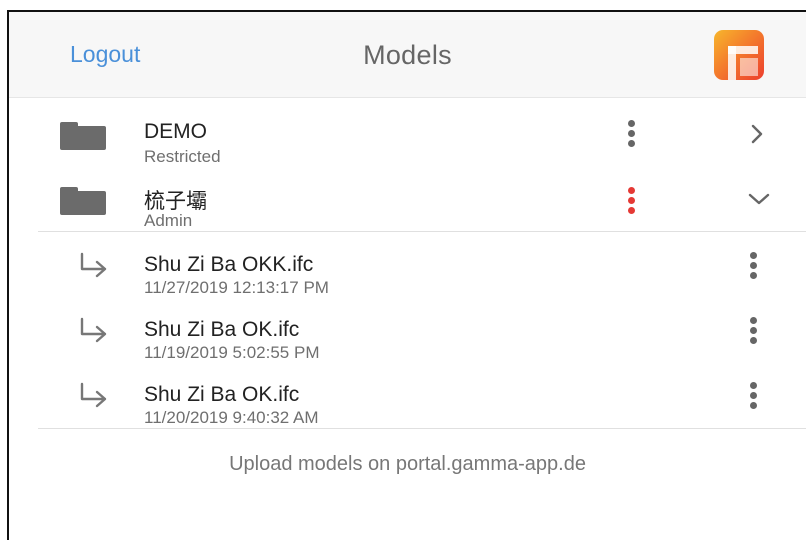 The height and width of the screenshot is (540, 806). Describe the element at coordinates (407, 144) in the screenshot. I see `project-row-demo: DEMO Restricted` at that location.